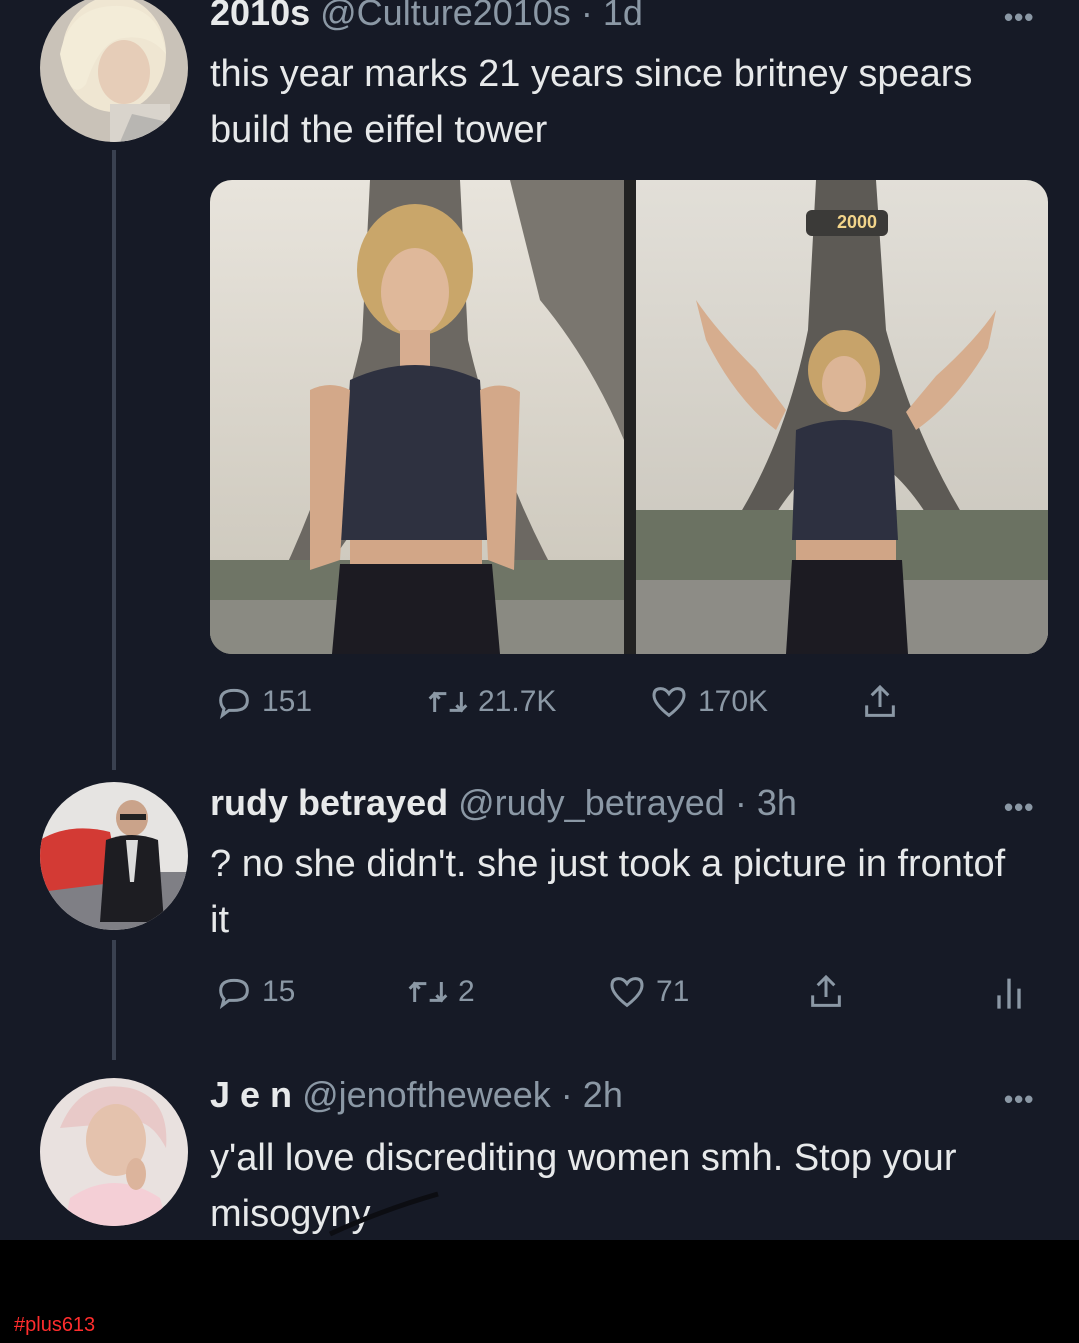 The image size is (1079, 1343). Describe the element at coordinates (287, 701) in the screenshot. I see `reply-count: 151` at that location.